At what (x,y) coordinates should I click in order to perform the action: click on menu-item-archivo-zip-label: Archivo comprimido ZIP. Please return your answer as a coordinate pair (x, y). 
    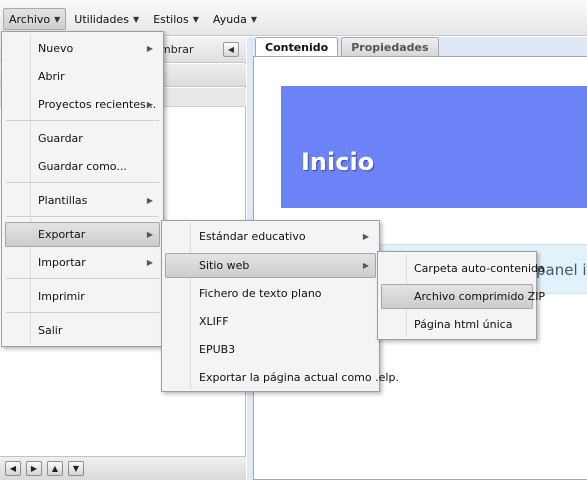
    Looking at the image, I should click on (480, 296).